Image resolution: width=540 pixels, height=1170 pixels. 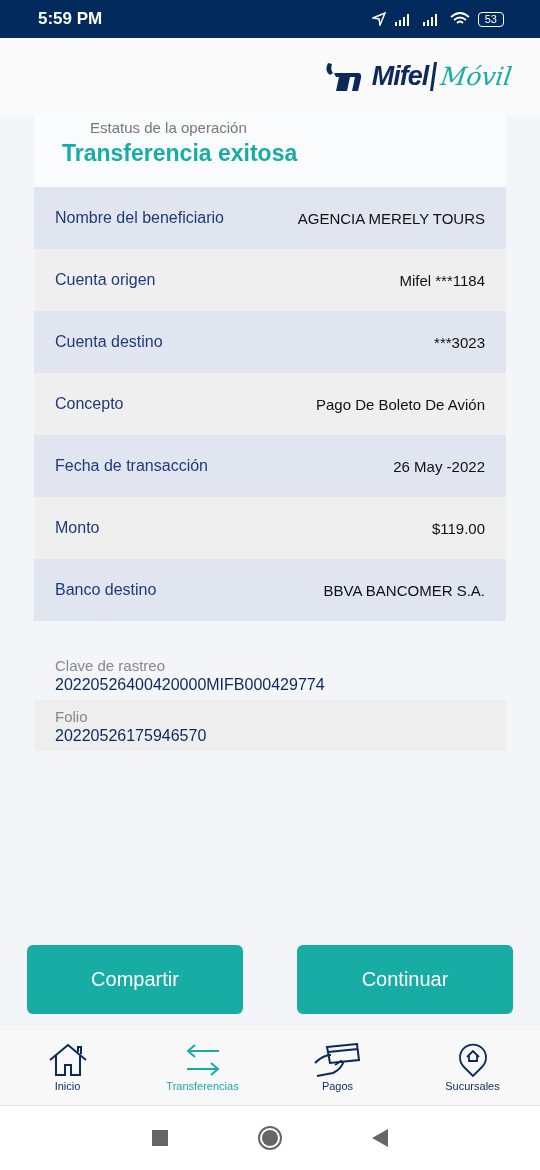 What do you see at coordinates (72, 716) in the screenshot?
I see `reference-label: Folio` at bounding box center [72, 716].